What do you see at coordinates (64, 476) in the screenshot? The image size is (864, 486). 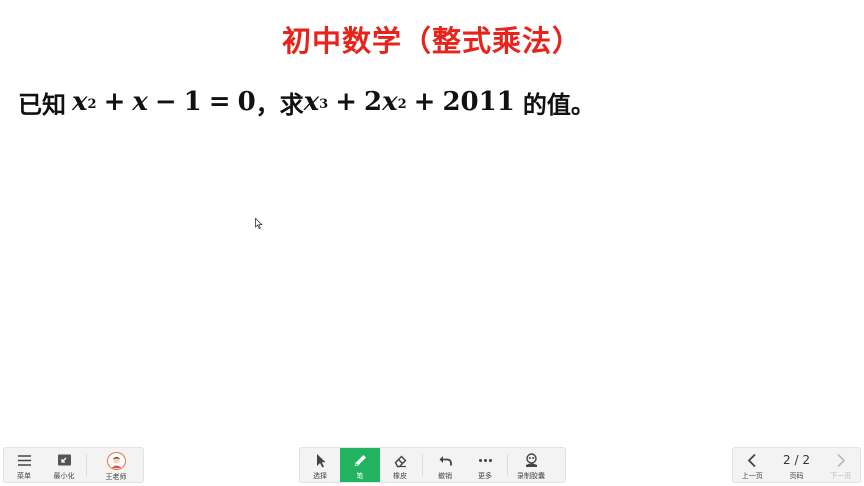 I see `minimize-label: 最小化` at bounding box center [64, 476].